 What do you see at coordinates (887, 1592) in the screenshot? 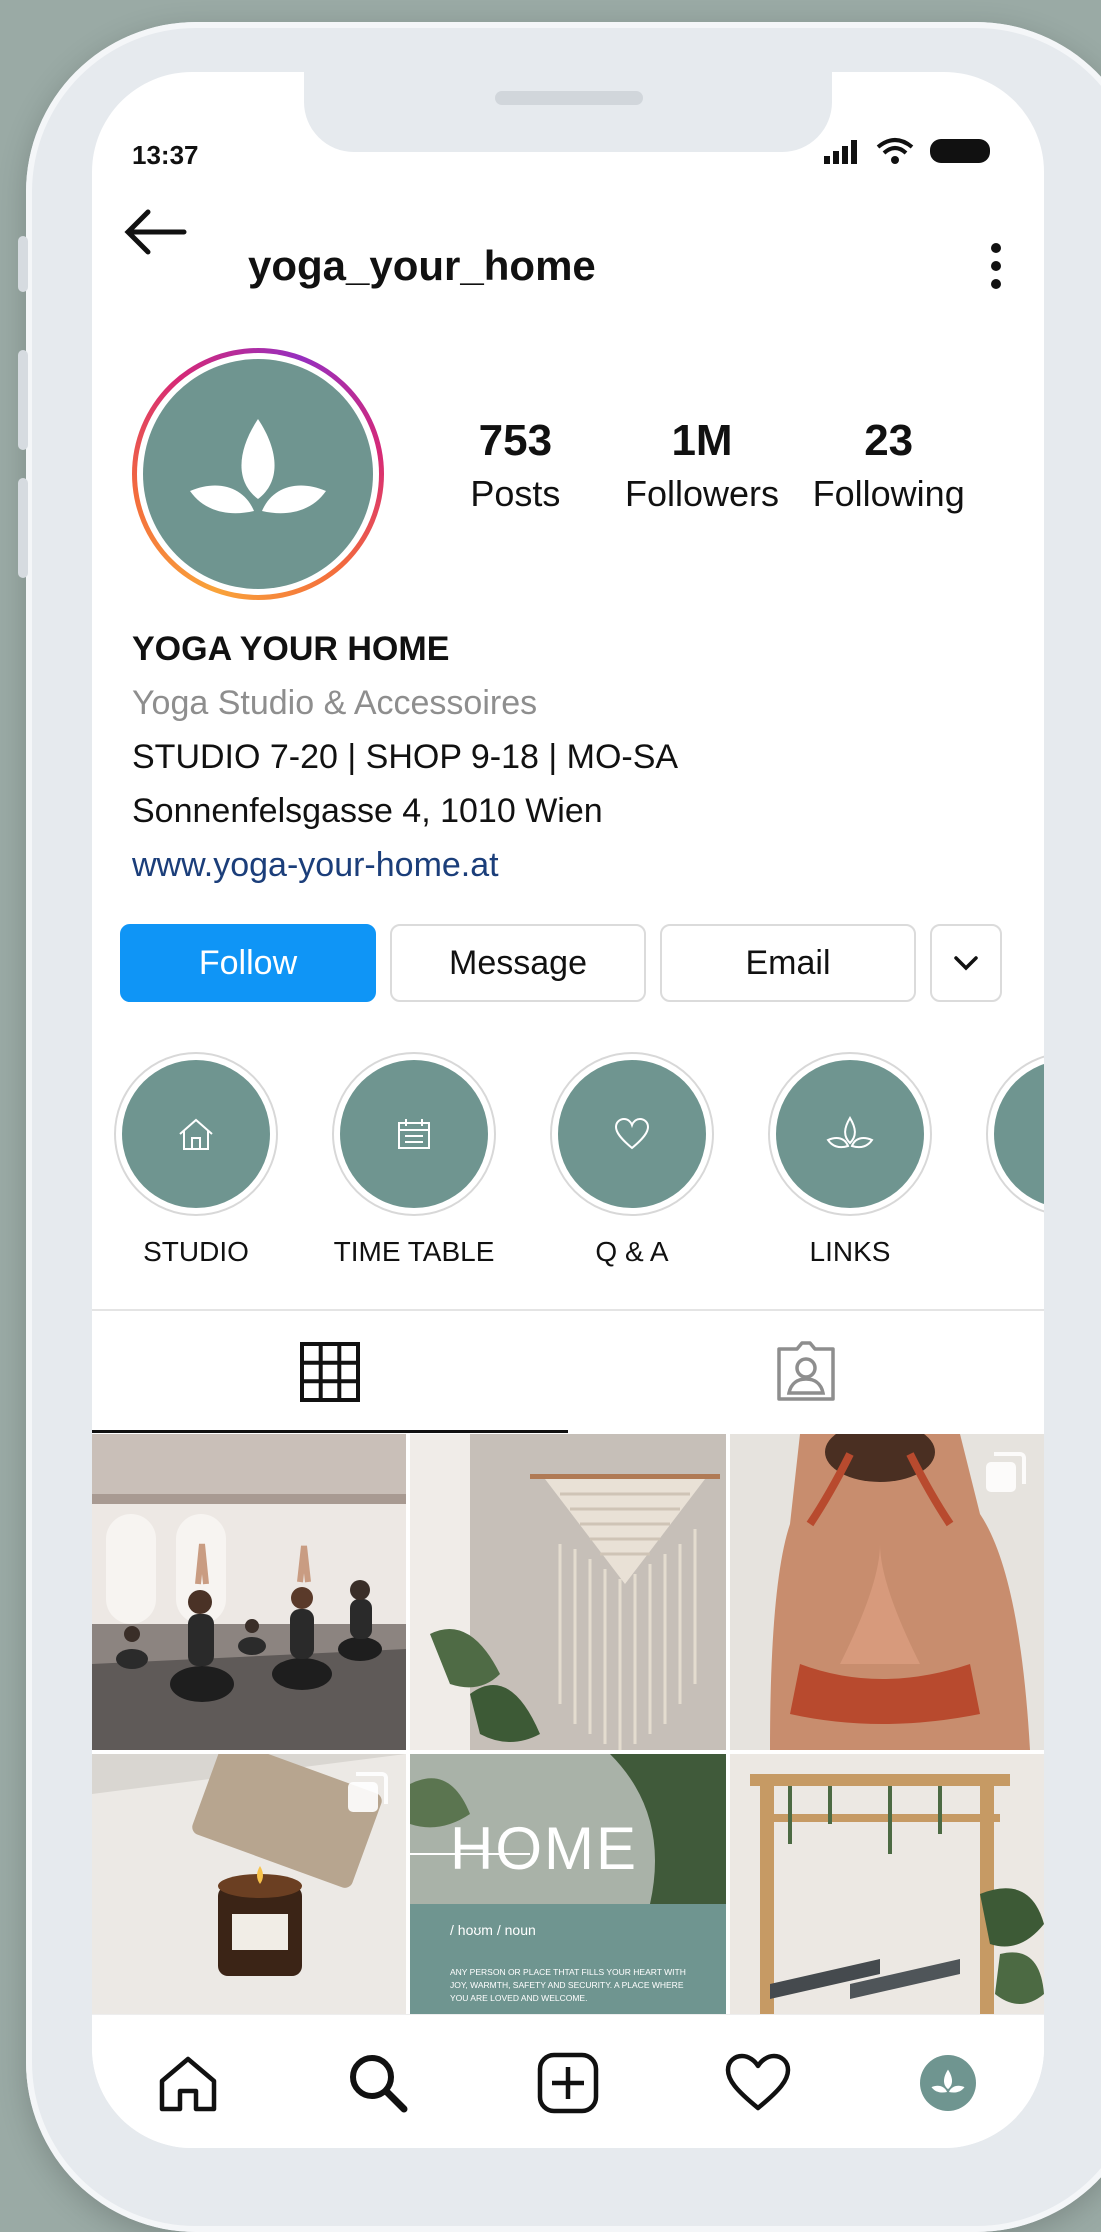
I see `post-yoga-back` at bounding box center [887, 1592].